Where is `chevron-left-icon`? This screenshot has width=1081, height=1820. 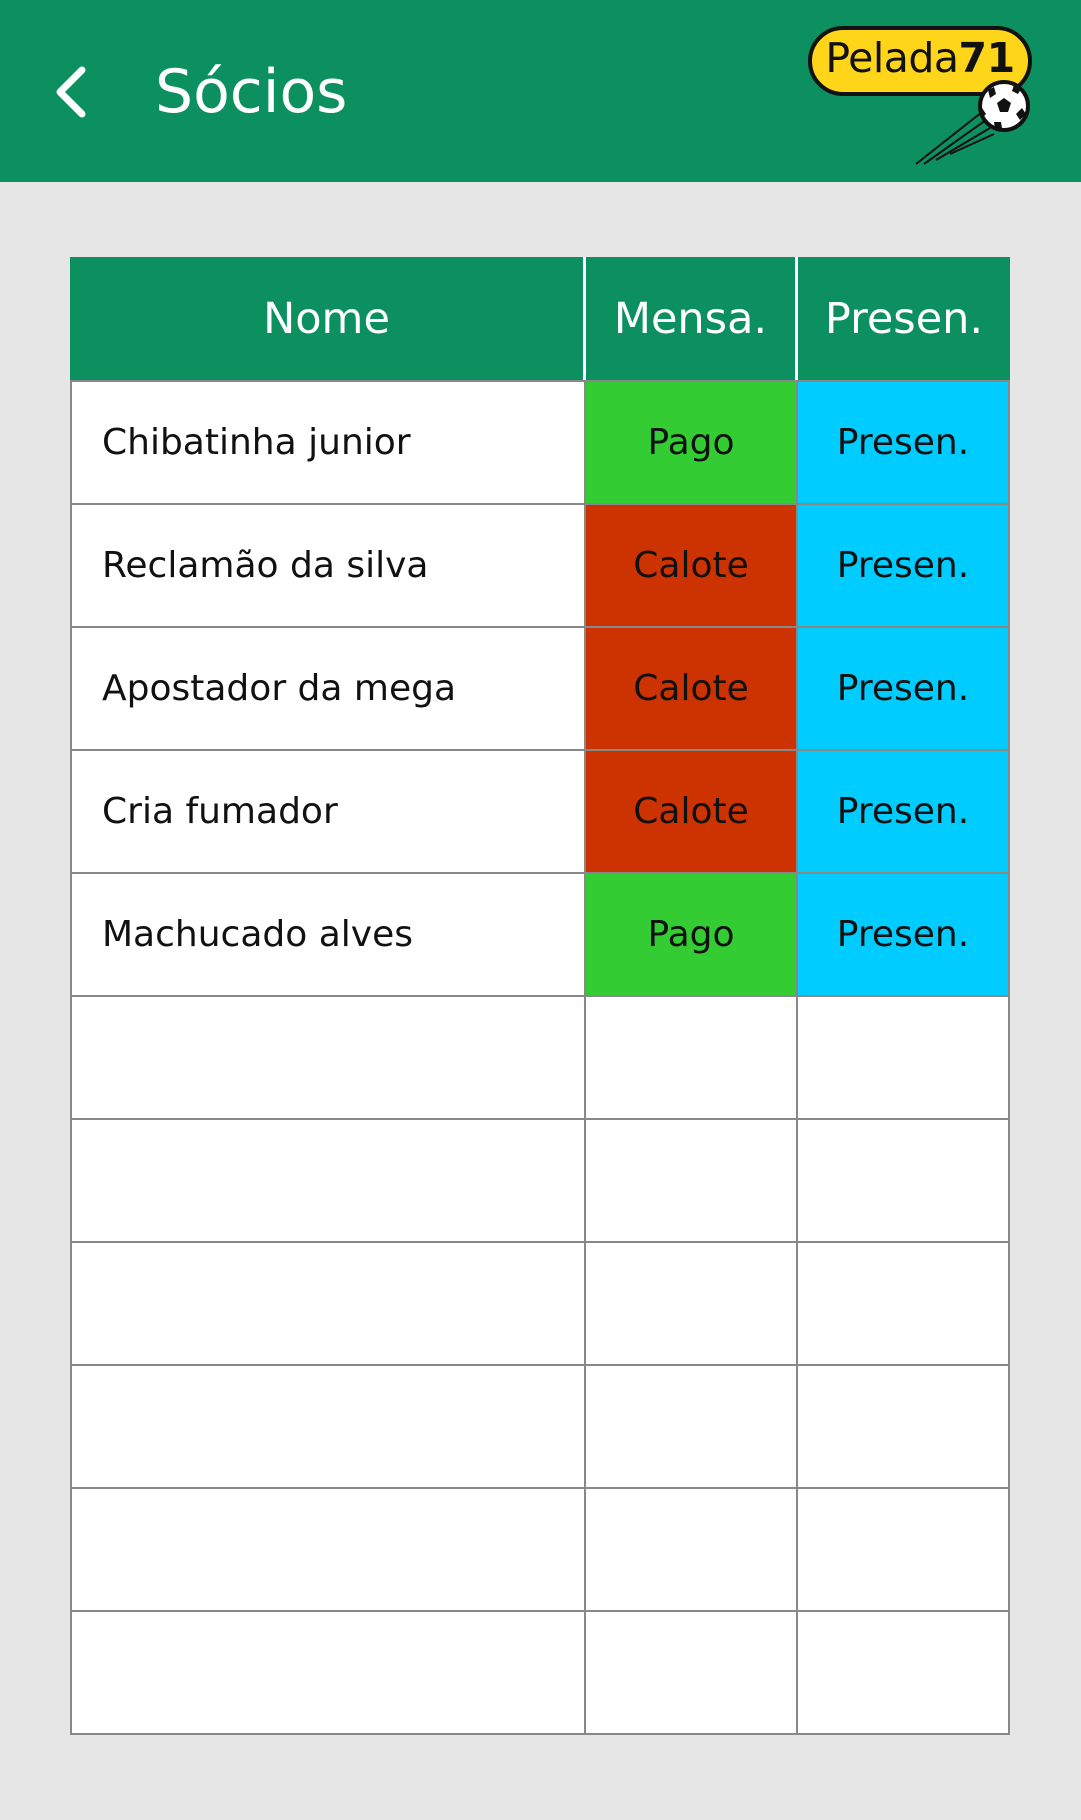
chevron-left-icon is located at coordinates (71, 92).